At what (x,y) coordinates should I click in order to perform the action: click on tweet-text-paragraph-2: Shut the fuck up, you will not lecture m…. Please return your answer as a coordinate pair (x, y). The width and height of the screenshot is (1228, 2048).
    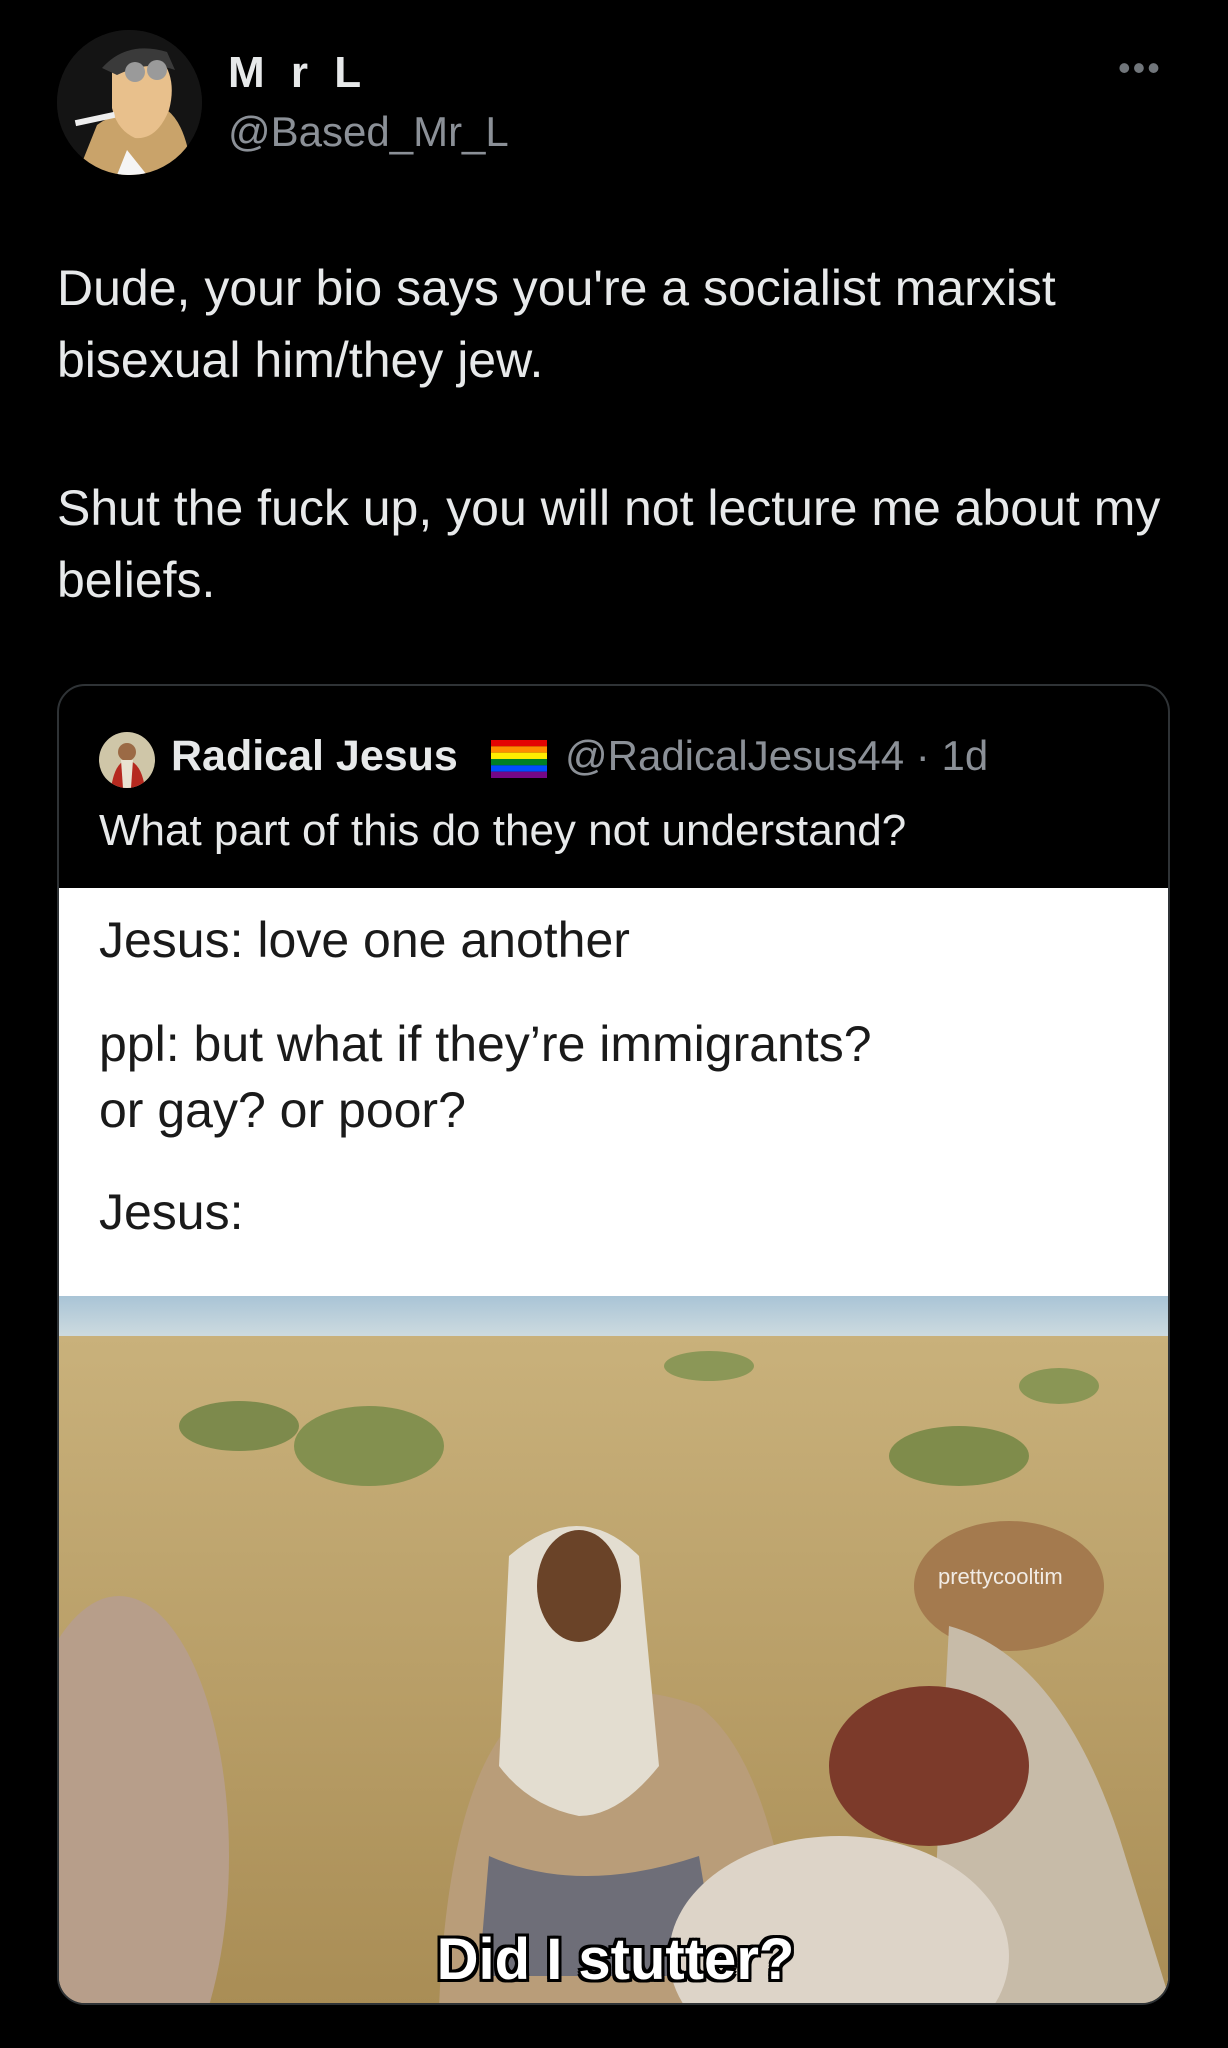
    Looking at the image, I should click on (609, 544).